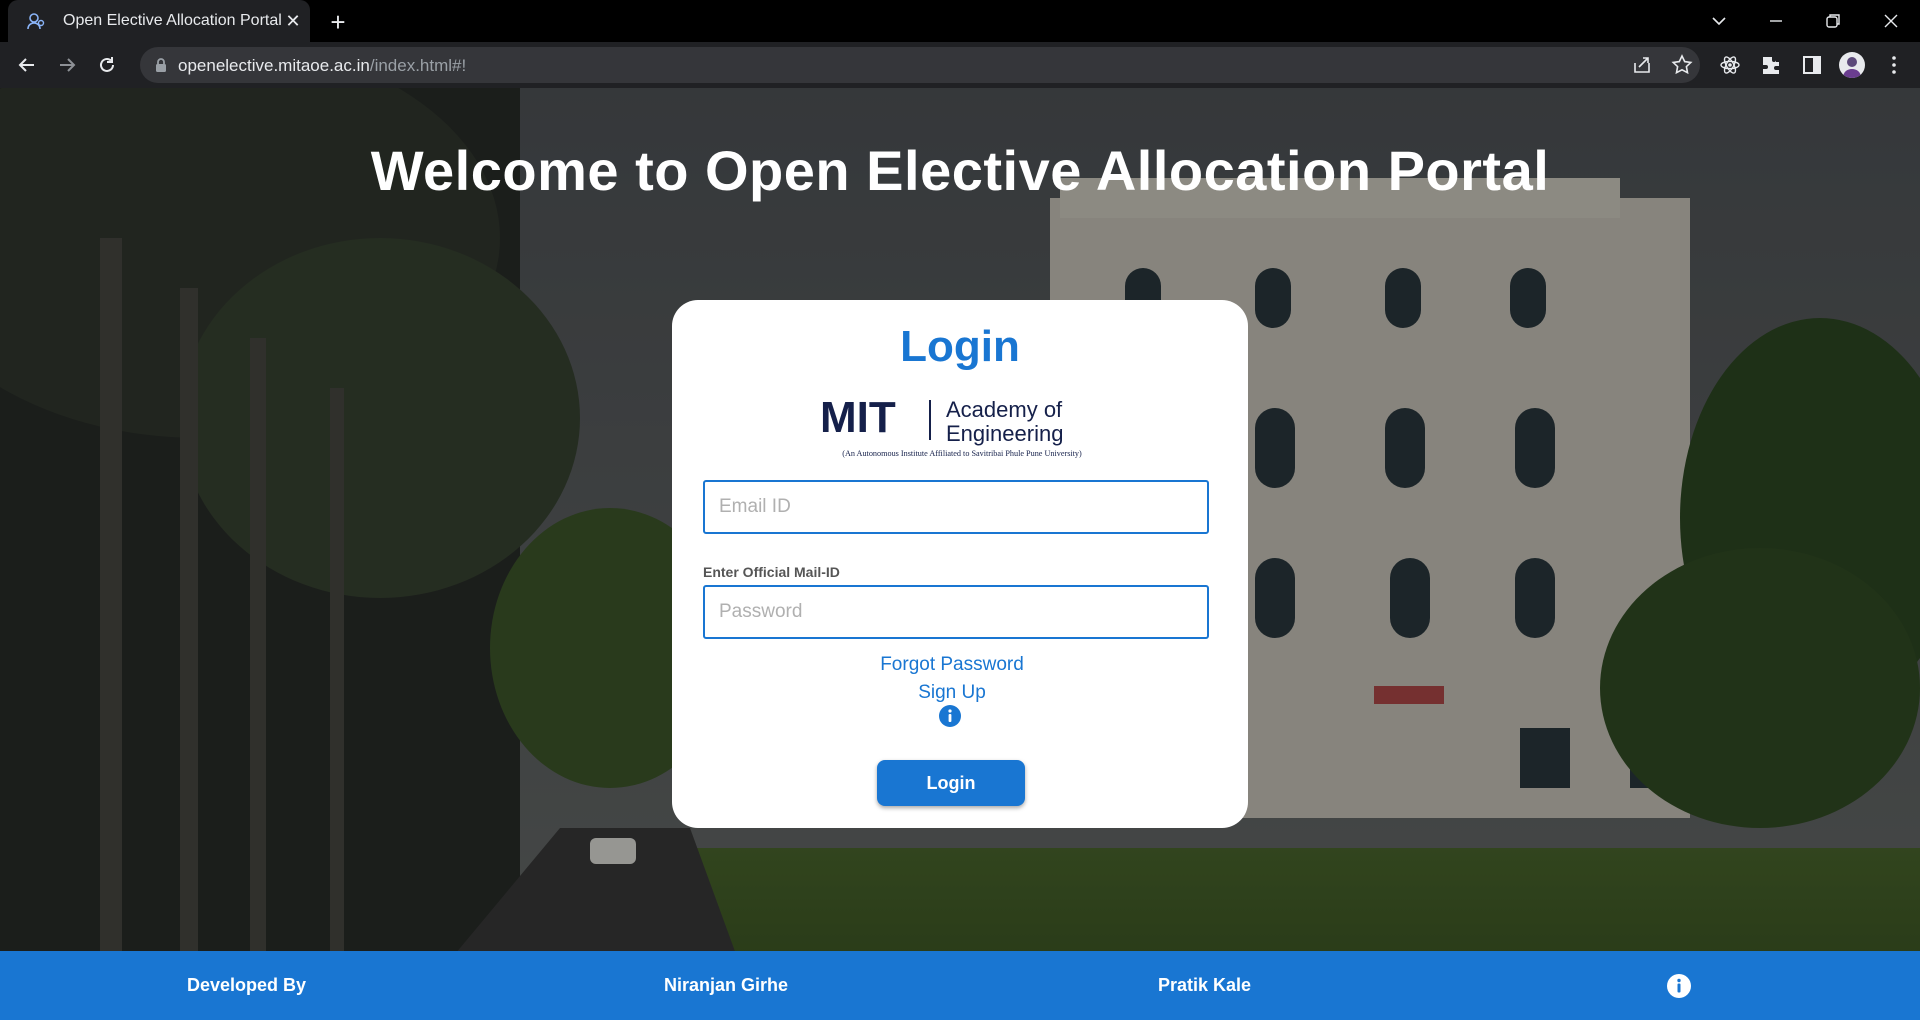  What do you see at coordinates (771, 572) in the screenshot?
I see `email-hint: Enter Official Mail-ID` at bounding box center [771, 572].